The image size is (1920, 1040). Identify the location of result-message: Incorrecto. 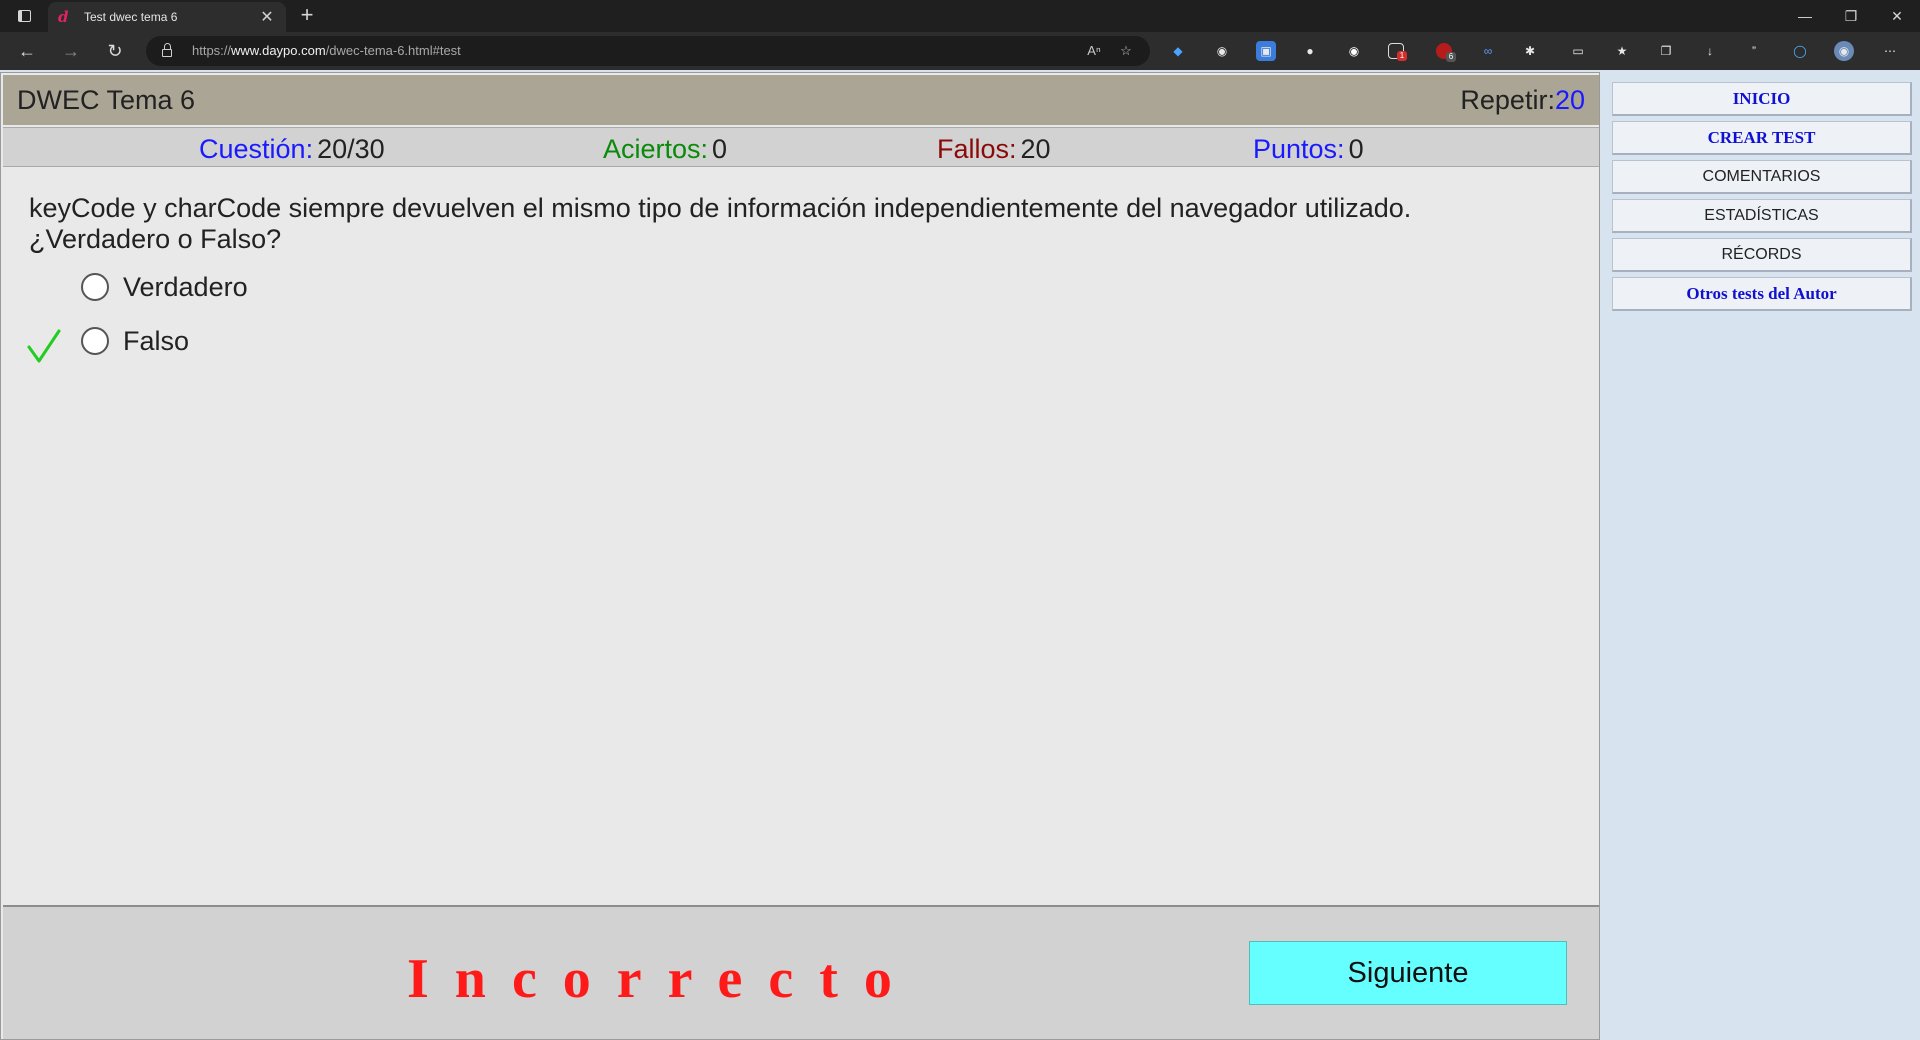
(662, 979).